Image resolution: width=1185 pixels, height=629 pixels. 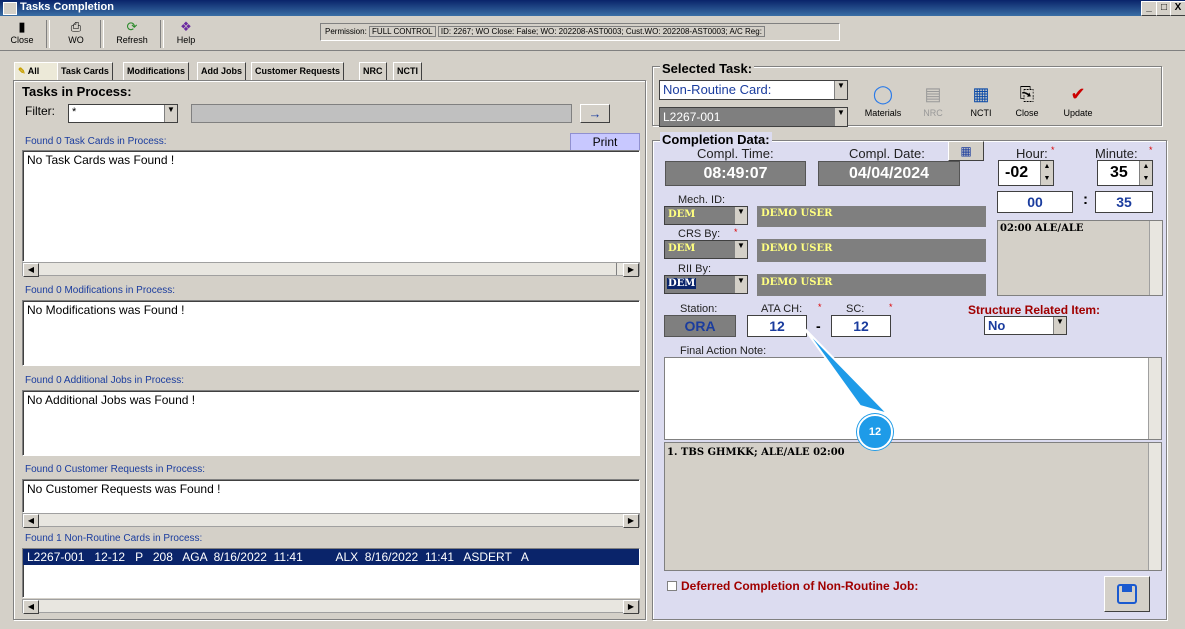 What do you see at coordinates (85, 72) in the screenshot?
I see `tab-task-cards: Task Cards` at bounding box center [85, 72].